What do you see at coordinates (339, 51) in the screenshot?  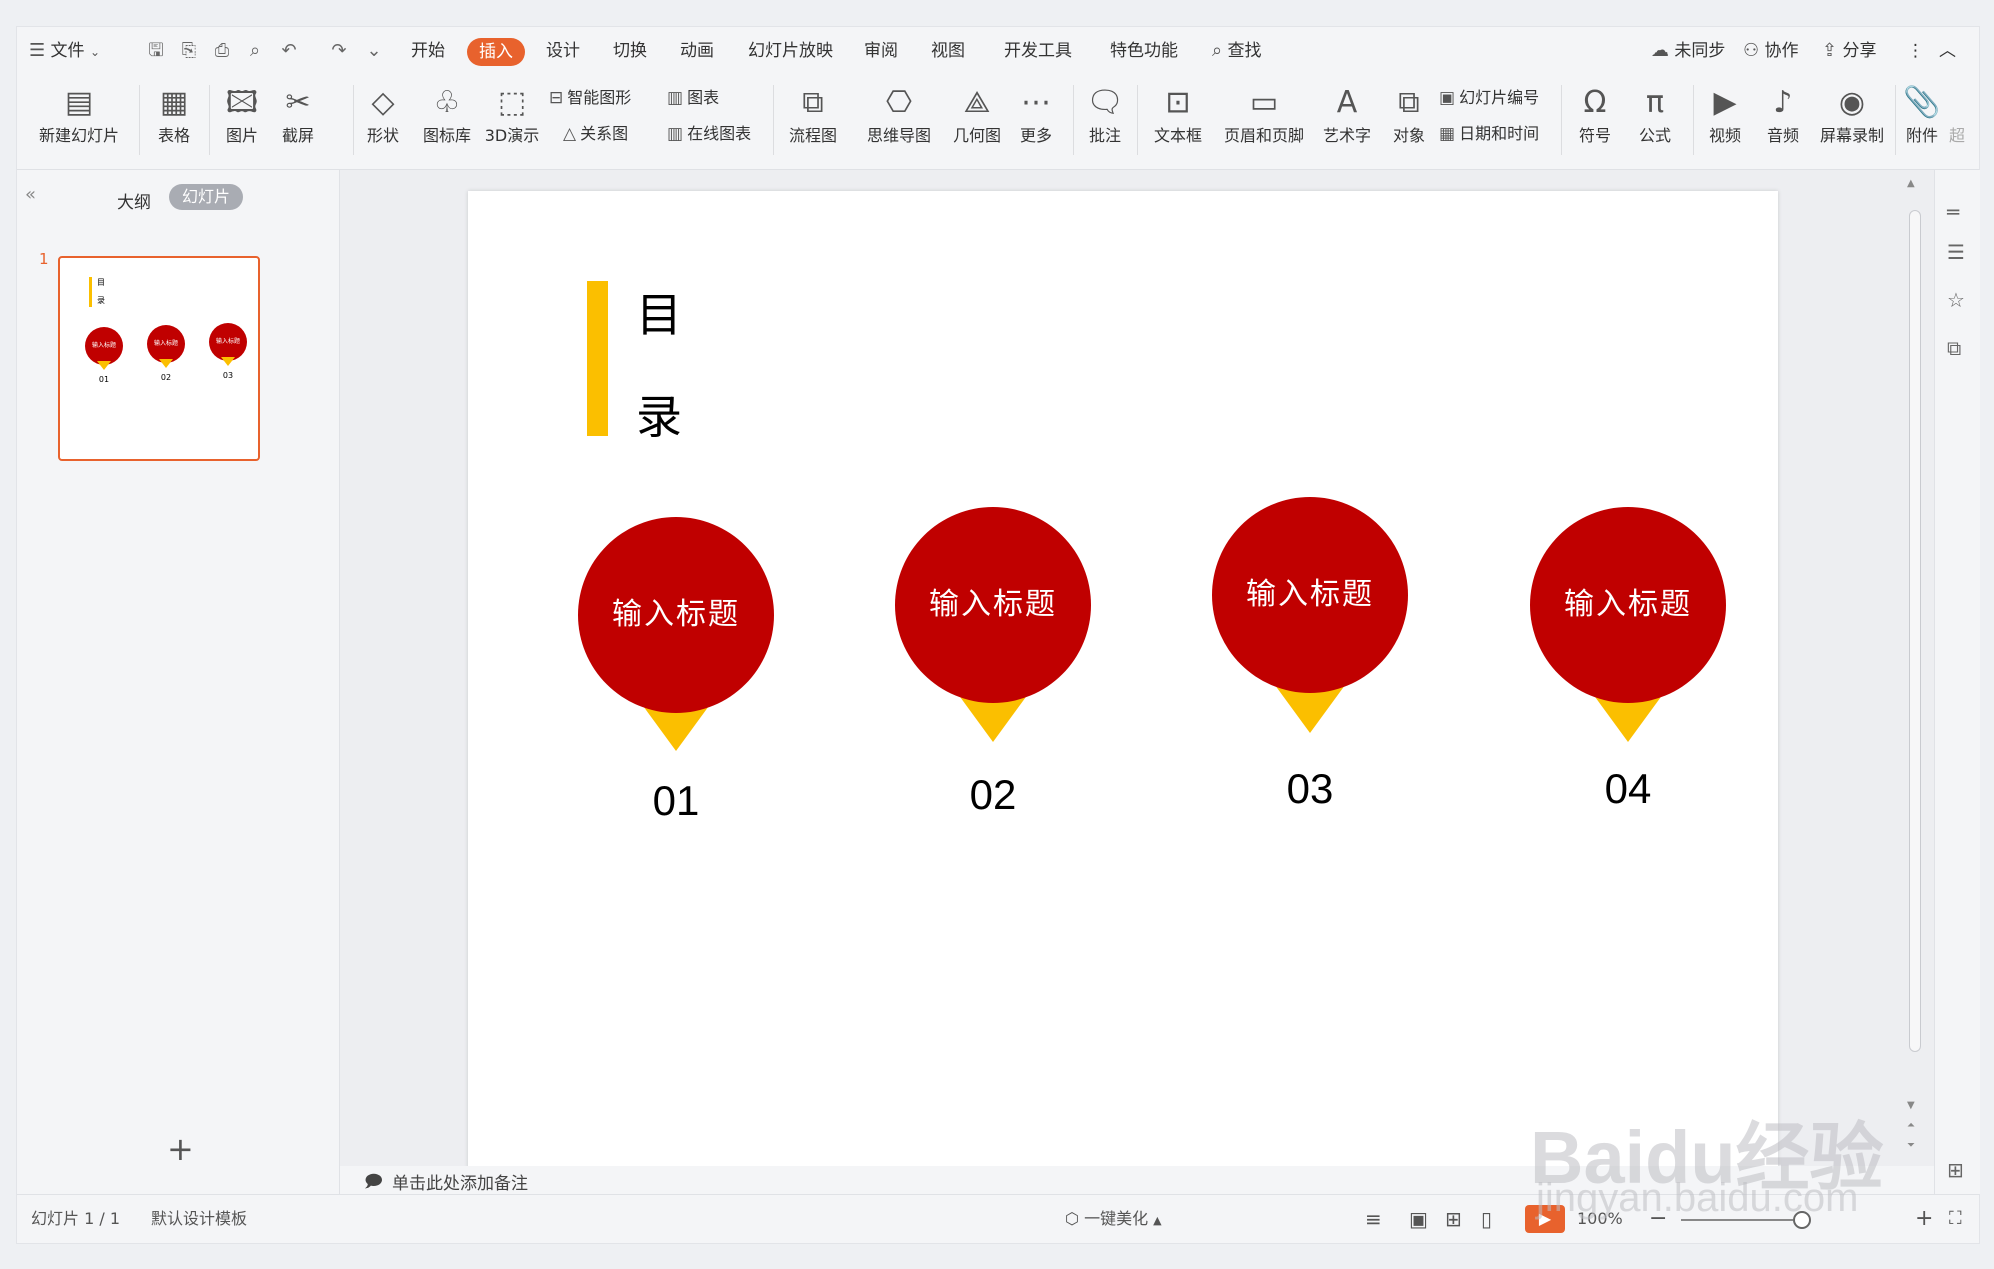 I see `redo-icon: ↷` at bounding box center [339, 51].